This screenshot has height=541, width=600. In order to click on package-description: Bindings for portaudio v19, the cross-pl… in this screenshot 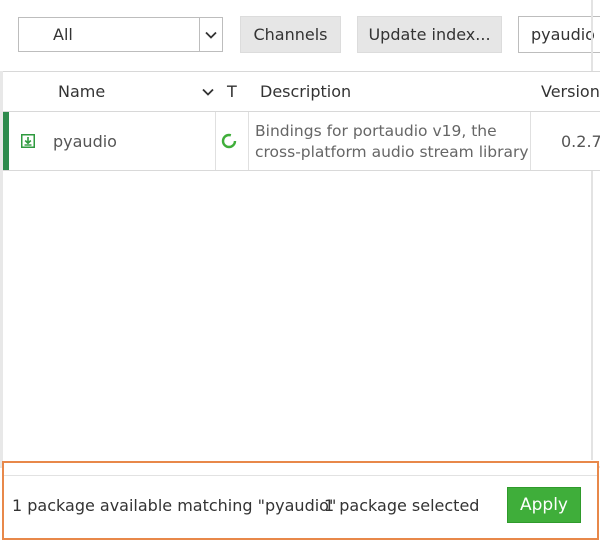, I will do `click(392, 142)`.